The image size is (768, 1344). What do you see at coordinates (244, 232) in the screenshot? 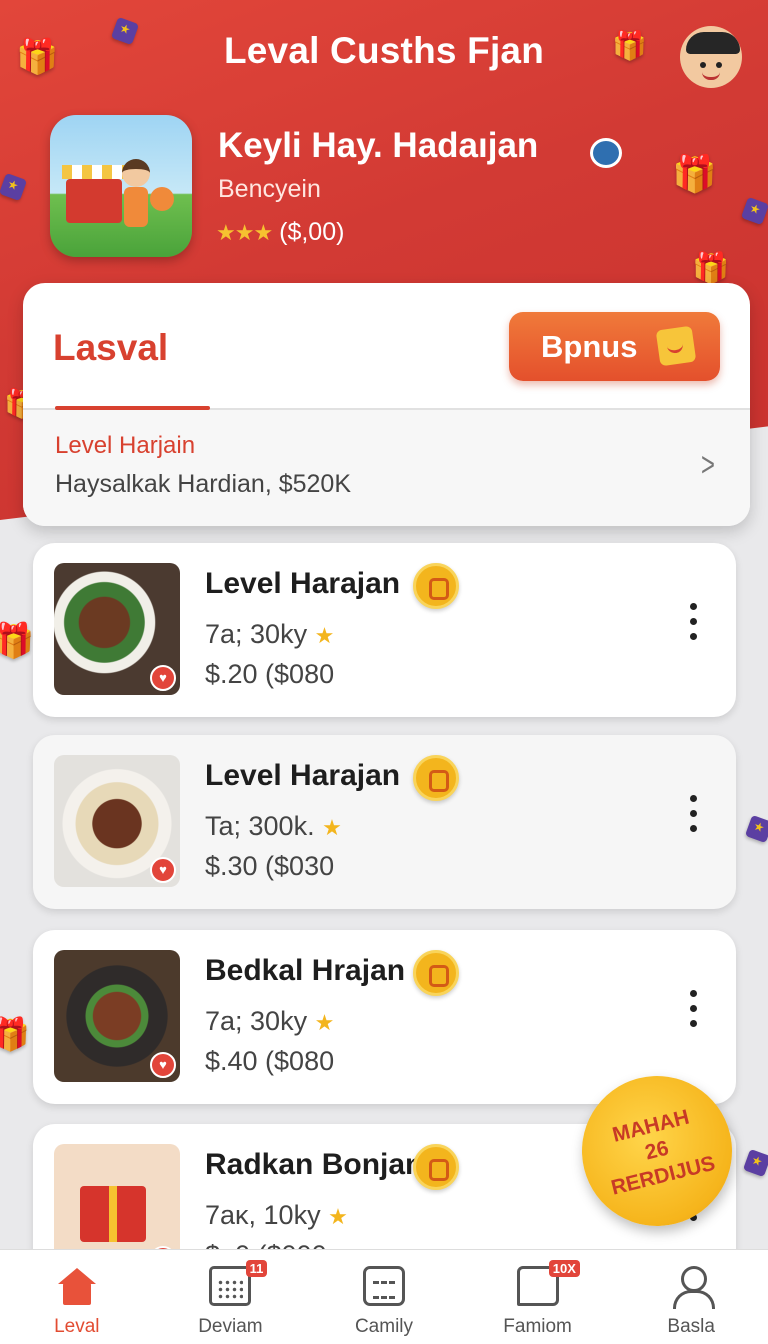
I see `rating-stars: ★★★` at bounding box center [244, 232].